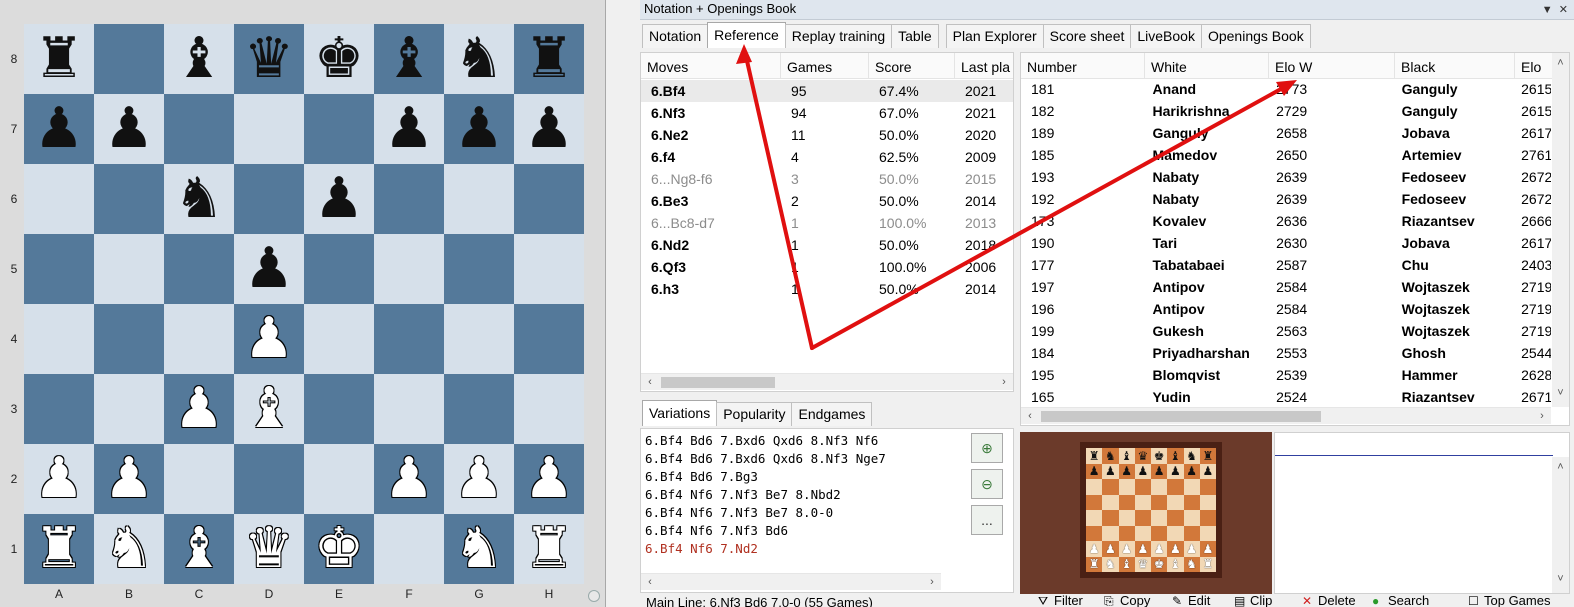 Image resolution: width=1574 pixels, height=607 pixels. Describe the element at coordinates (1286, 353) in the screenshot. I see `games-table-row: 184 Priyadharshan 2553 Ghosh 2544` at that location.